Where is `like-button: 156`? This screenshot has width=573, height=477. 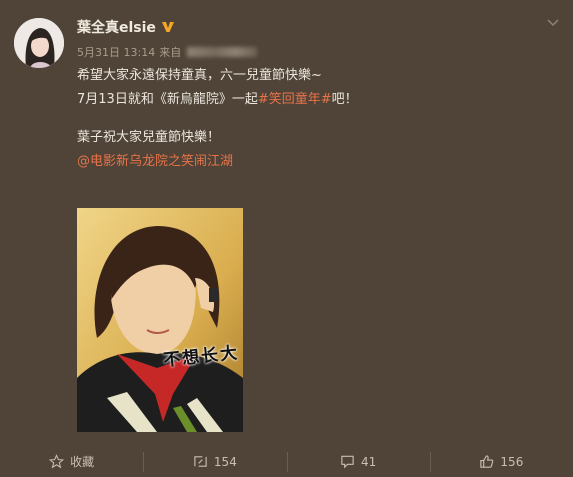 like-button: 156 is located at coordinates (501, 461).